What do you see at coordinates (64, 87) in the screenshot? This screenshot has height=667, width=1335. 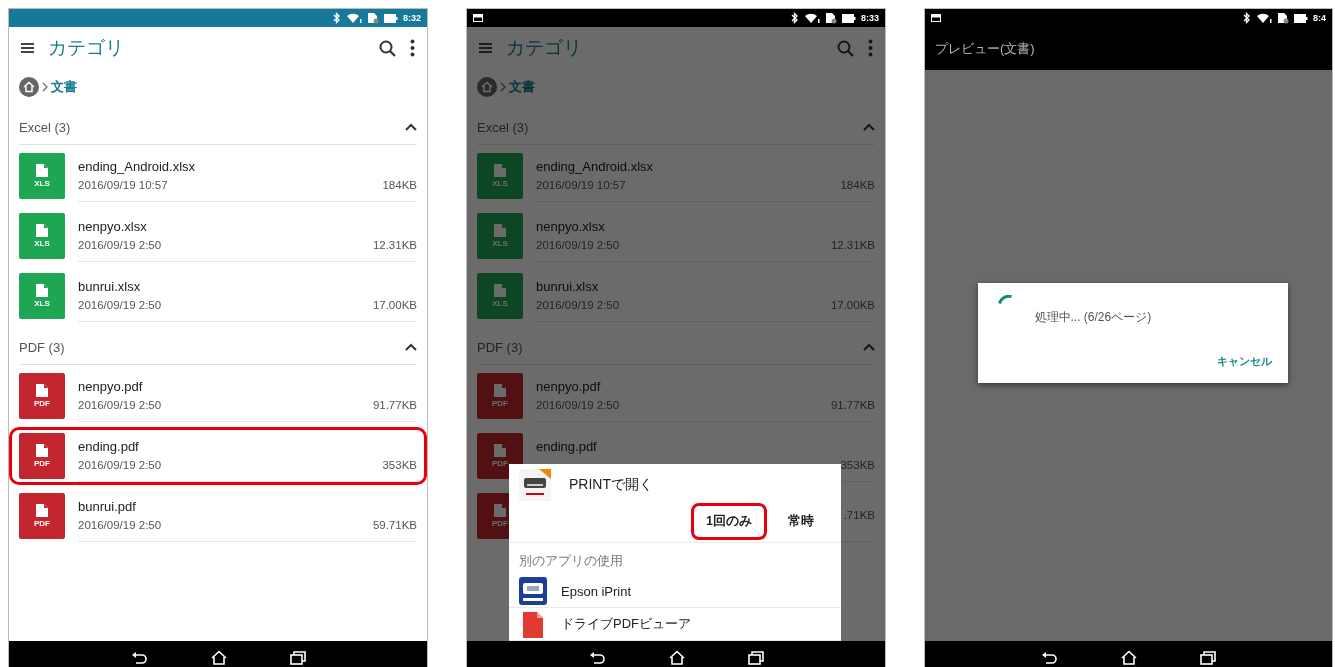 I see `breadcrumb-item: 文書` at bounding box center [64, 87].